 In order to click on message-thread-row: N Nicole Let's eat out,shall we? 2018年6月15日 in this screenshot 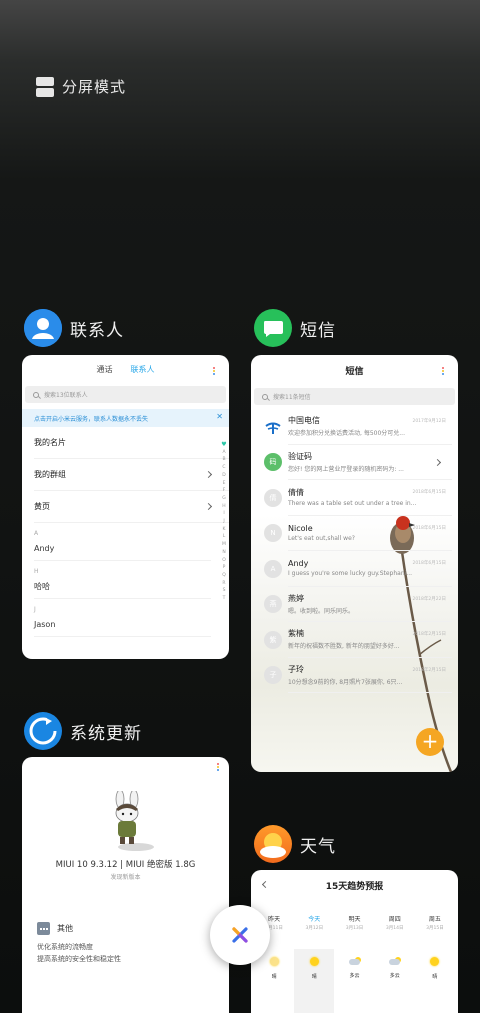, I will do `click(354, 533)`.